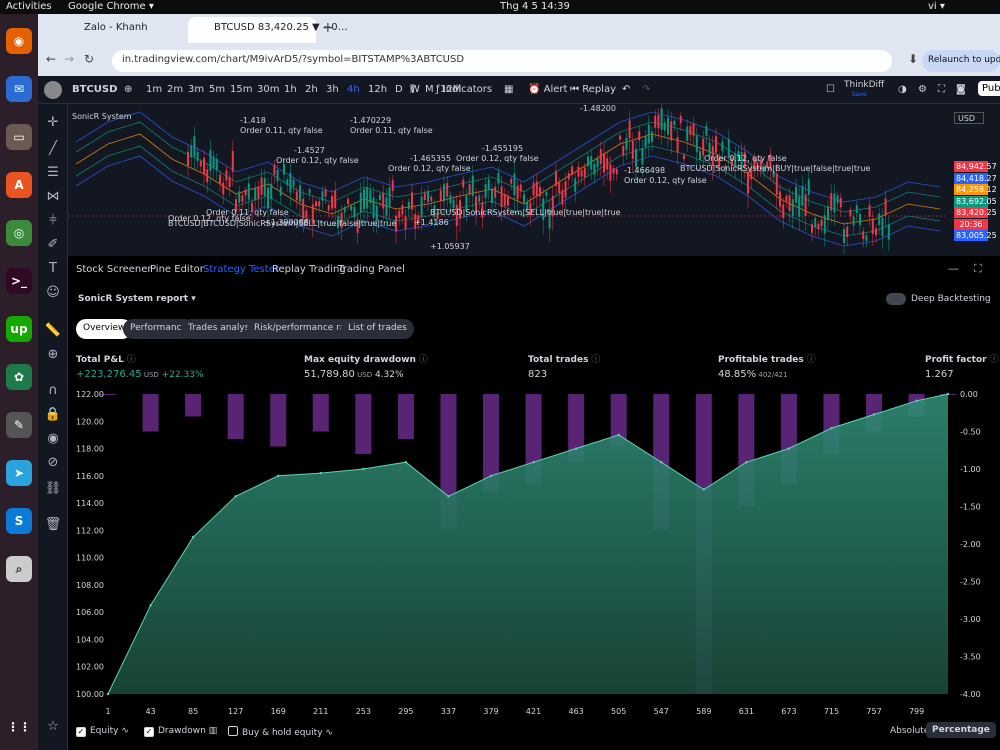 The width and height of the screenshot is (1000, 750). Describe the element at coordinates (53, 439) in the screenshot. I see `hide-icon: ◉` at that location.